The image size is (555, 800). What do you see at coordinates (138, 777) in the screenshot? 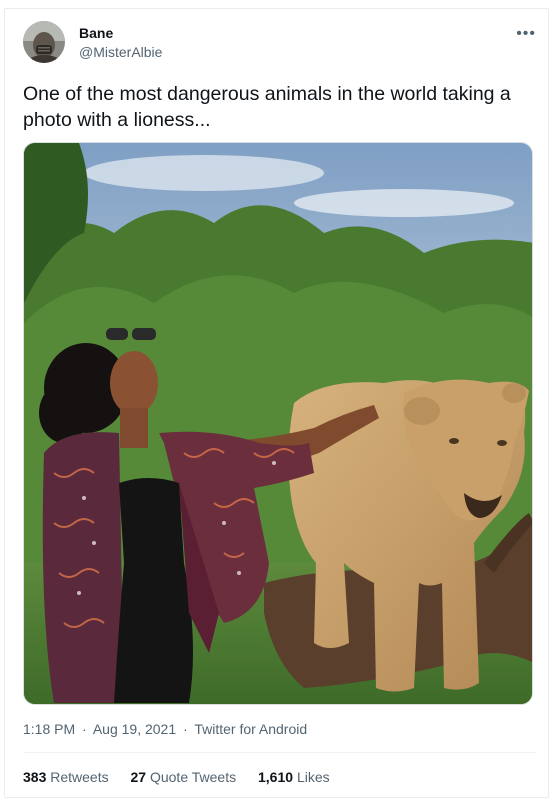
I see `quote-tweets-count: 27` at bounding box center [138, 777].